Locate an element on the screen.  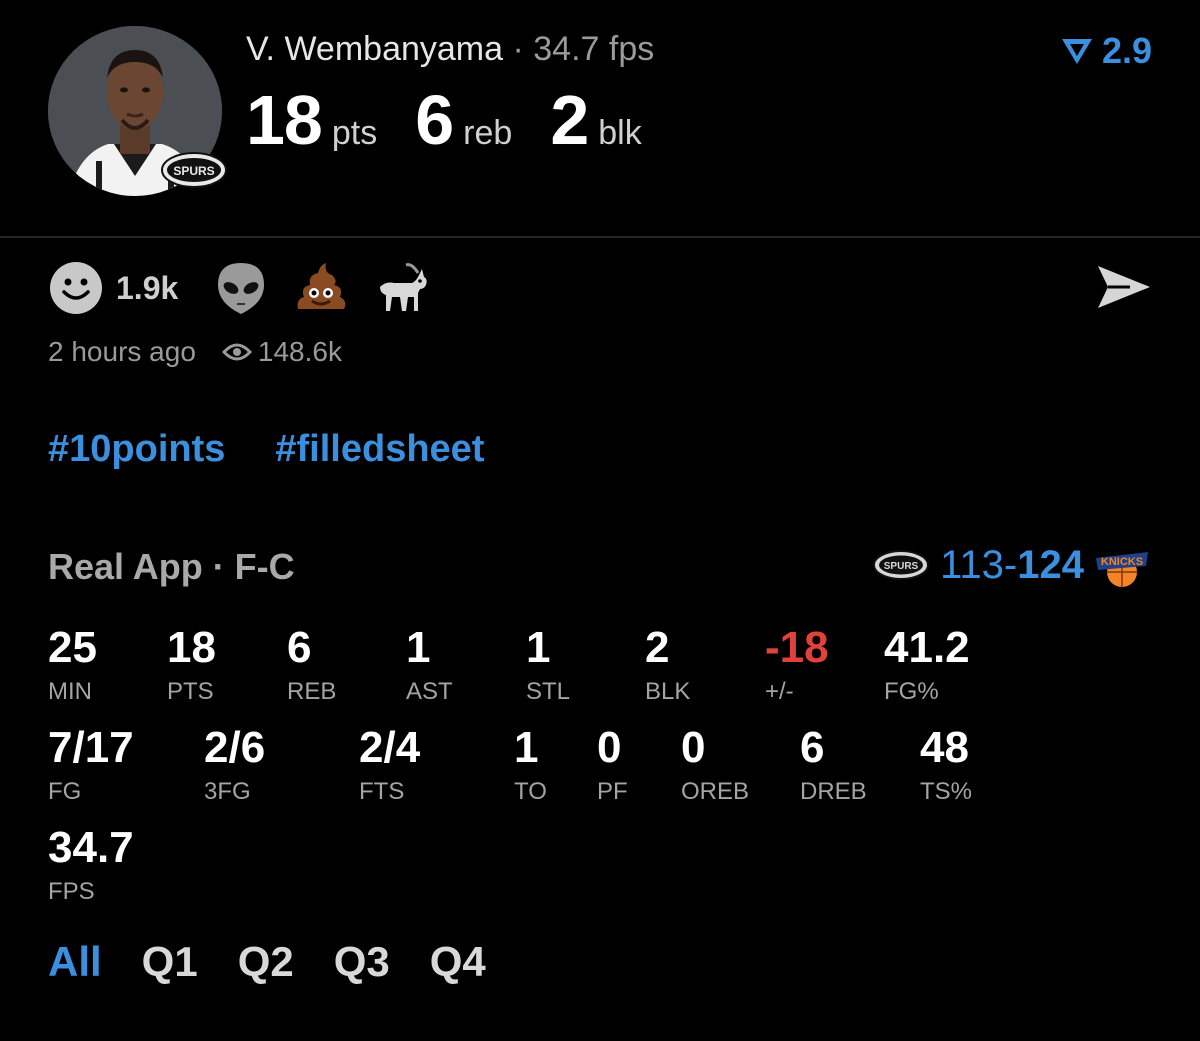
headline-statline: 18 pts 6 reb 2 blk is located at coordinates (463, 120).